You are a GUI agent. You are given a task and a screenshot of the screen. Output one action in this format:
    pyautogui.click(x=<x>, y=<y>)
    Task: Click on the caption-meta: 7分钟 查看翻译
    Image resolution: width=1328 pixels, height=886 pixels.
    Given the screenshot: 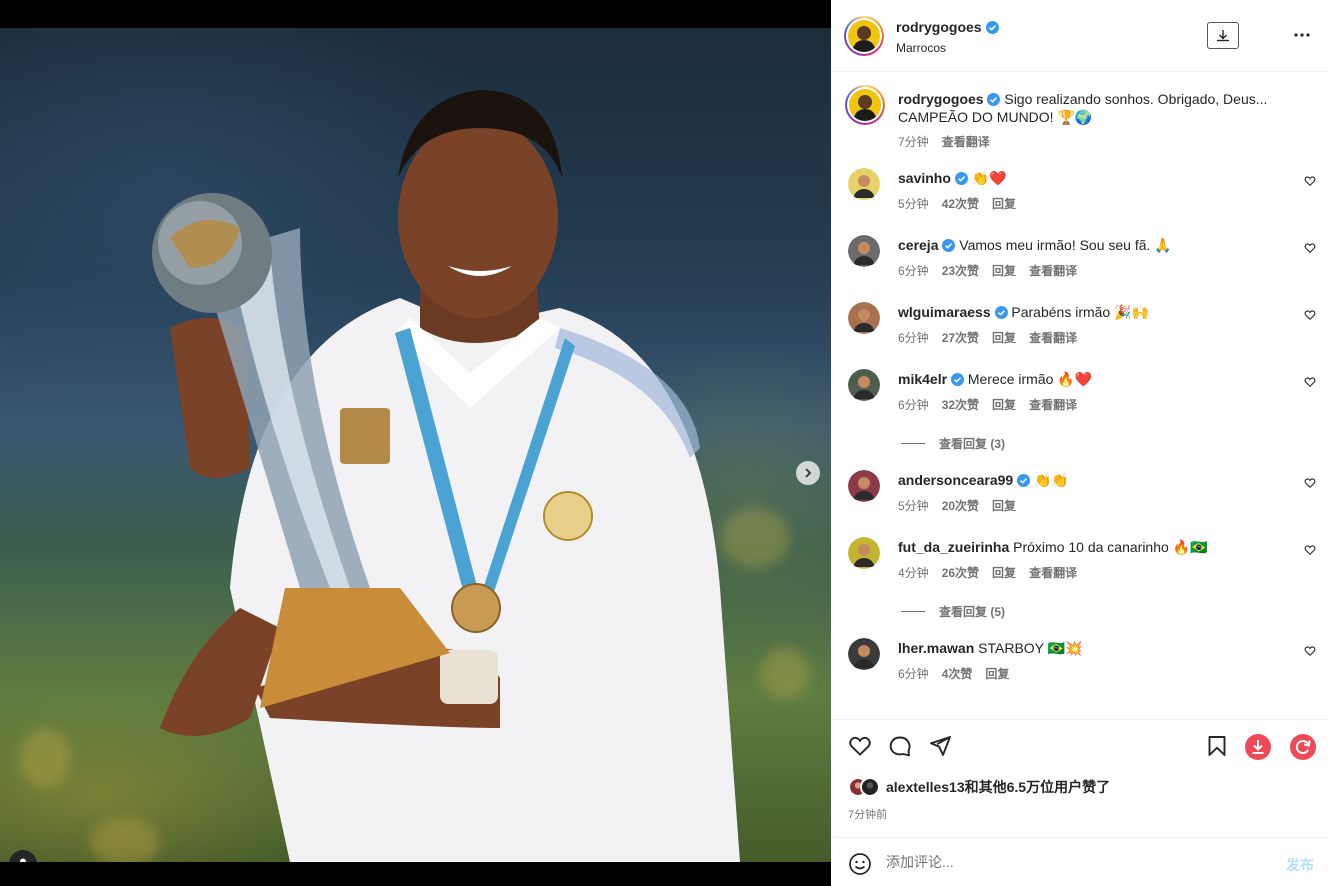 What is the action you would take?
    pyautogui.click(x=944, y=141)
    